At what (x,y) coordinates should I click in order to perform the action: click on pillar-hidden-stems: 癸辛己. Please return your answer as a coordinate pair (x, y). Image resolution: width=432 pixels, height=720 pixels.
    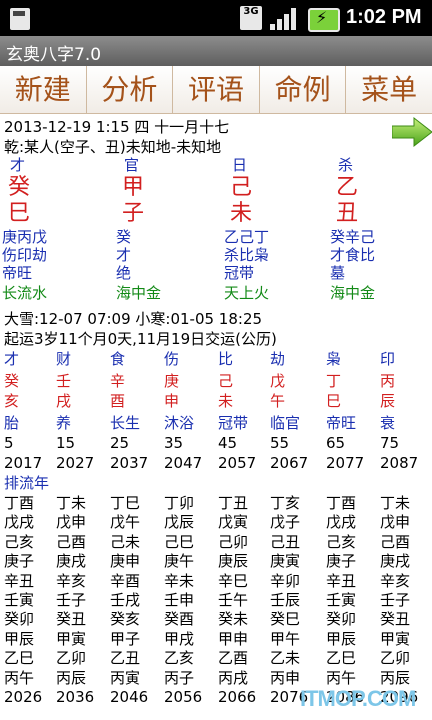
    Looking at the image, I should click on (353, 237).